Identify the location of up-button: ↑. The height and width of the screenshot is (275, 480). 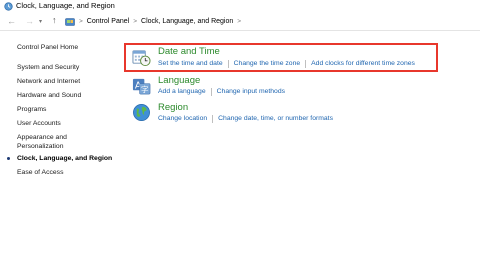
(54, 20).